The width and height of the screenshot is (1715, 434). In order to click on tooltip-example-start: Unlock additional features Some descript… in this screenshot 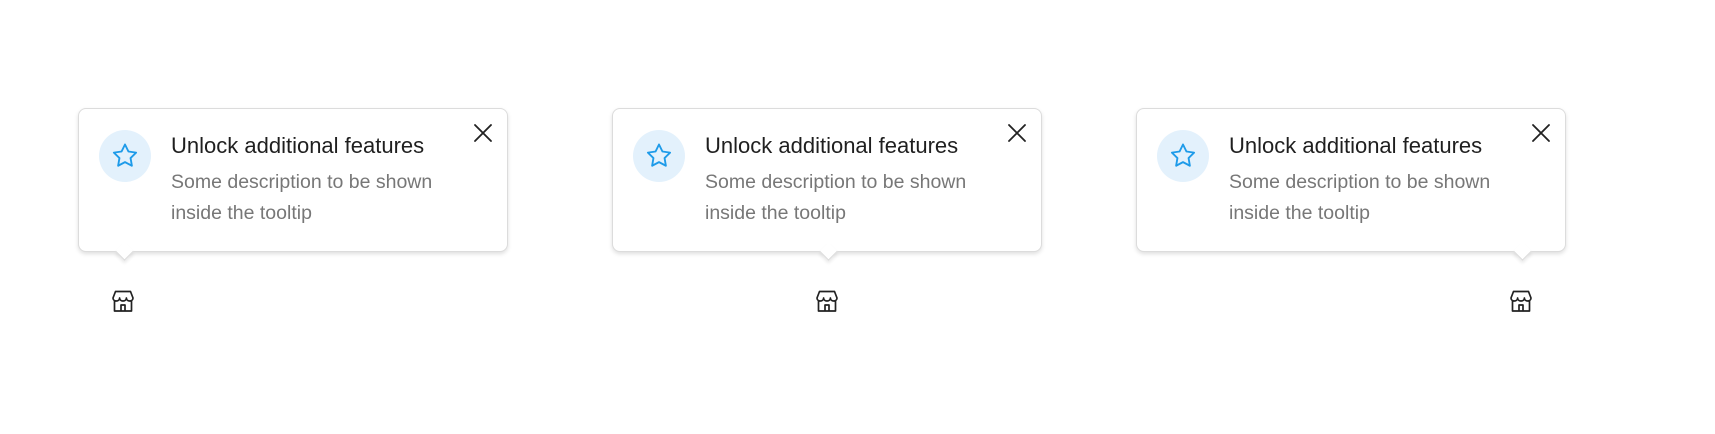, I will do `click(294, 210)`.